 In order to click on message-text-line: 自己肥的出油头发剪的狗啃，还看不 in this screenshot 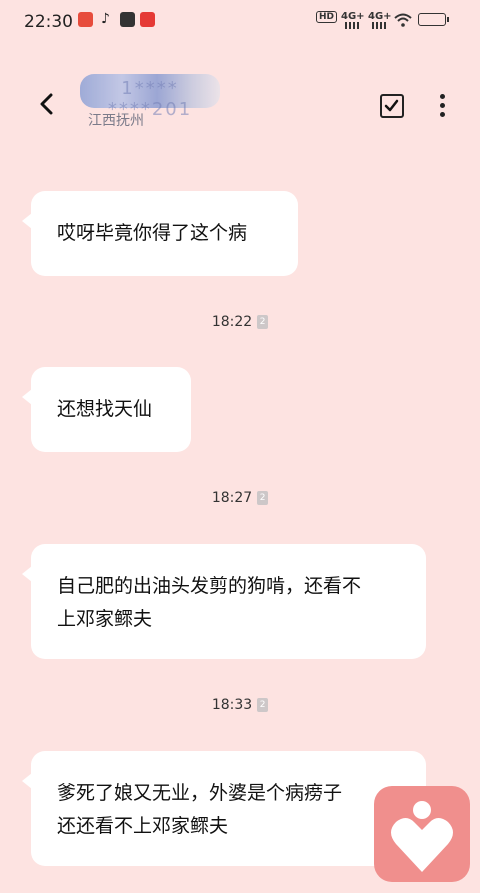, I will do `click(209, 586)`.